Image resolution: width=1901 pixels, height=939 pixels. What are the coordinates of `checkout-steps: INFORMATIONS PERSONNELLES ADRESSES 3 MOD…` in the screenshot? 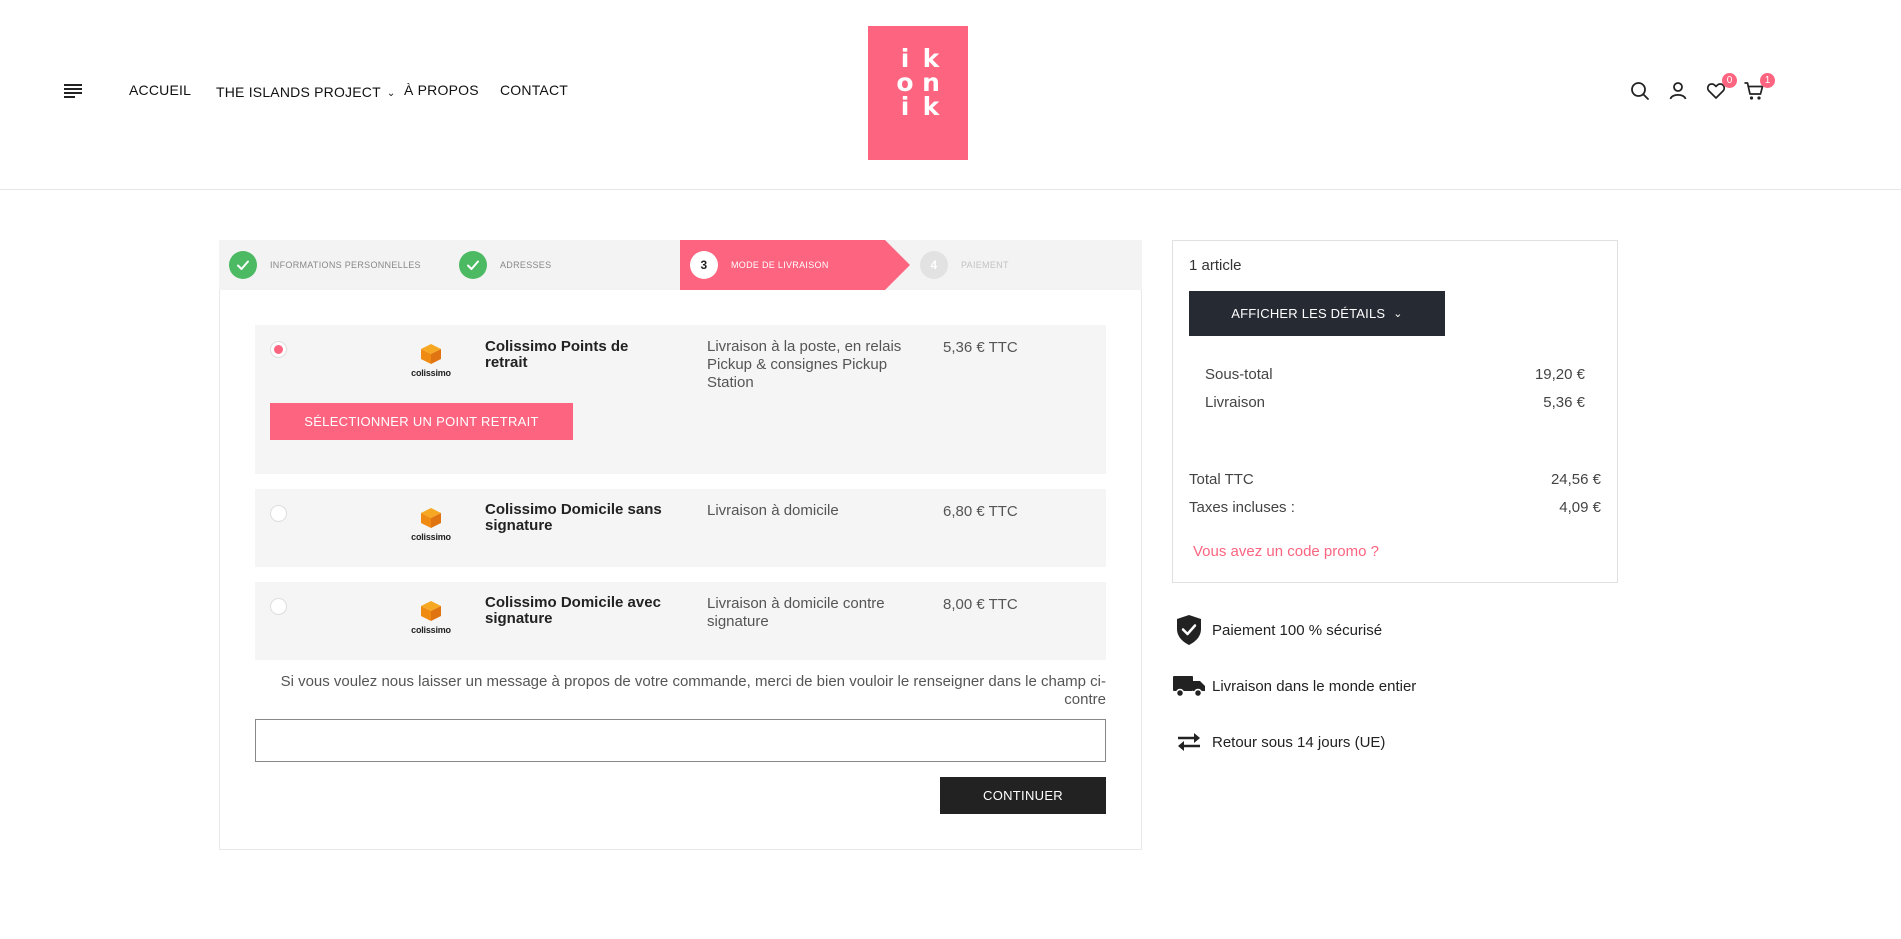 It's located at (680, 265).